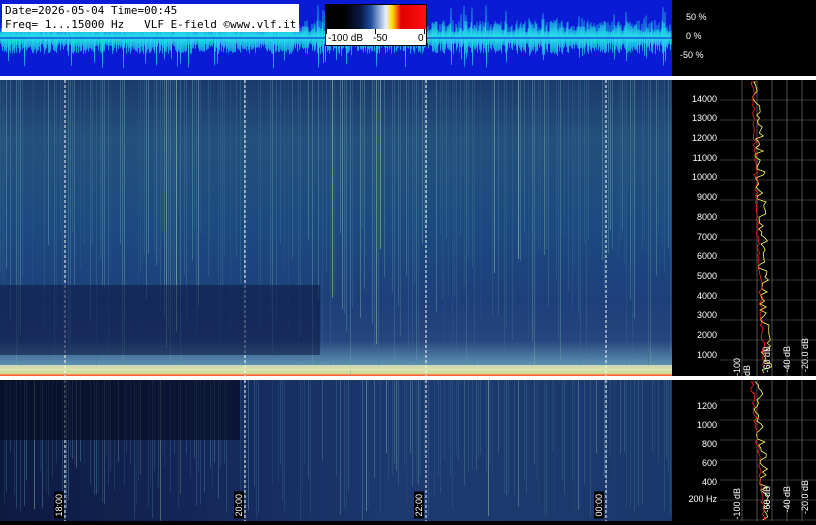 The width and height of the screenshot is (816, 525). Describe the element at coordinates (706, 197) in the screenshot. I see `freq-label: 9000` at that location.